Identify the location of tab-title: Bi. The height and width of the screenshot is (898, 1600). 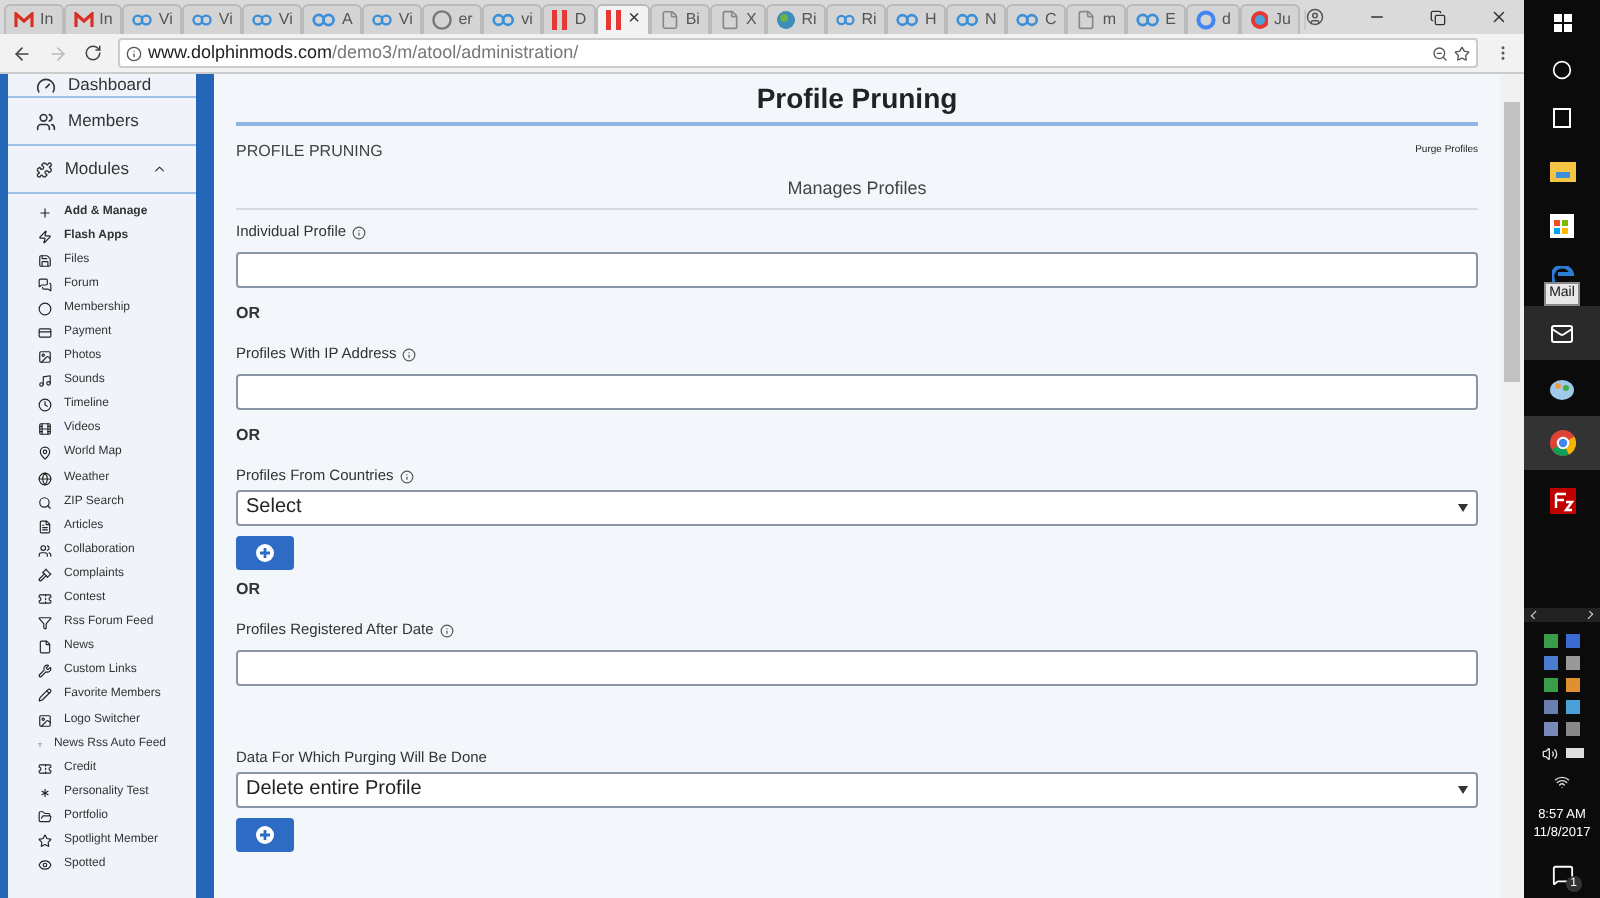
(692, 20).